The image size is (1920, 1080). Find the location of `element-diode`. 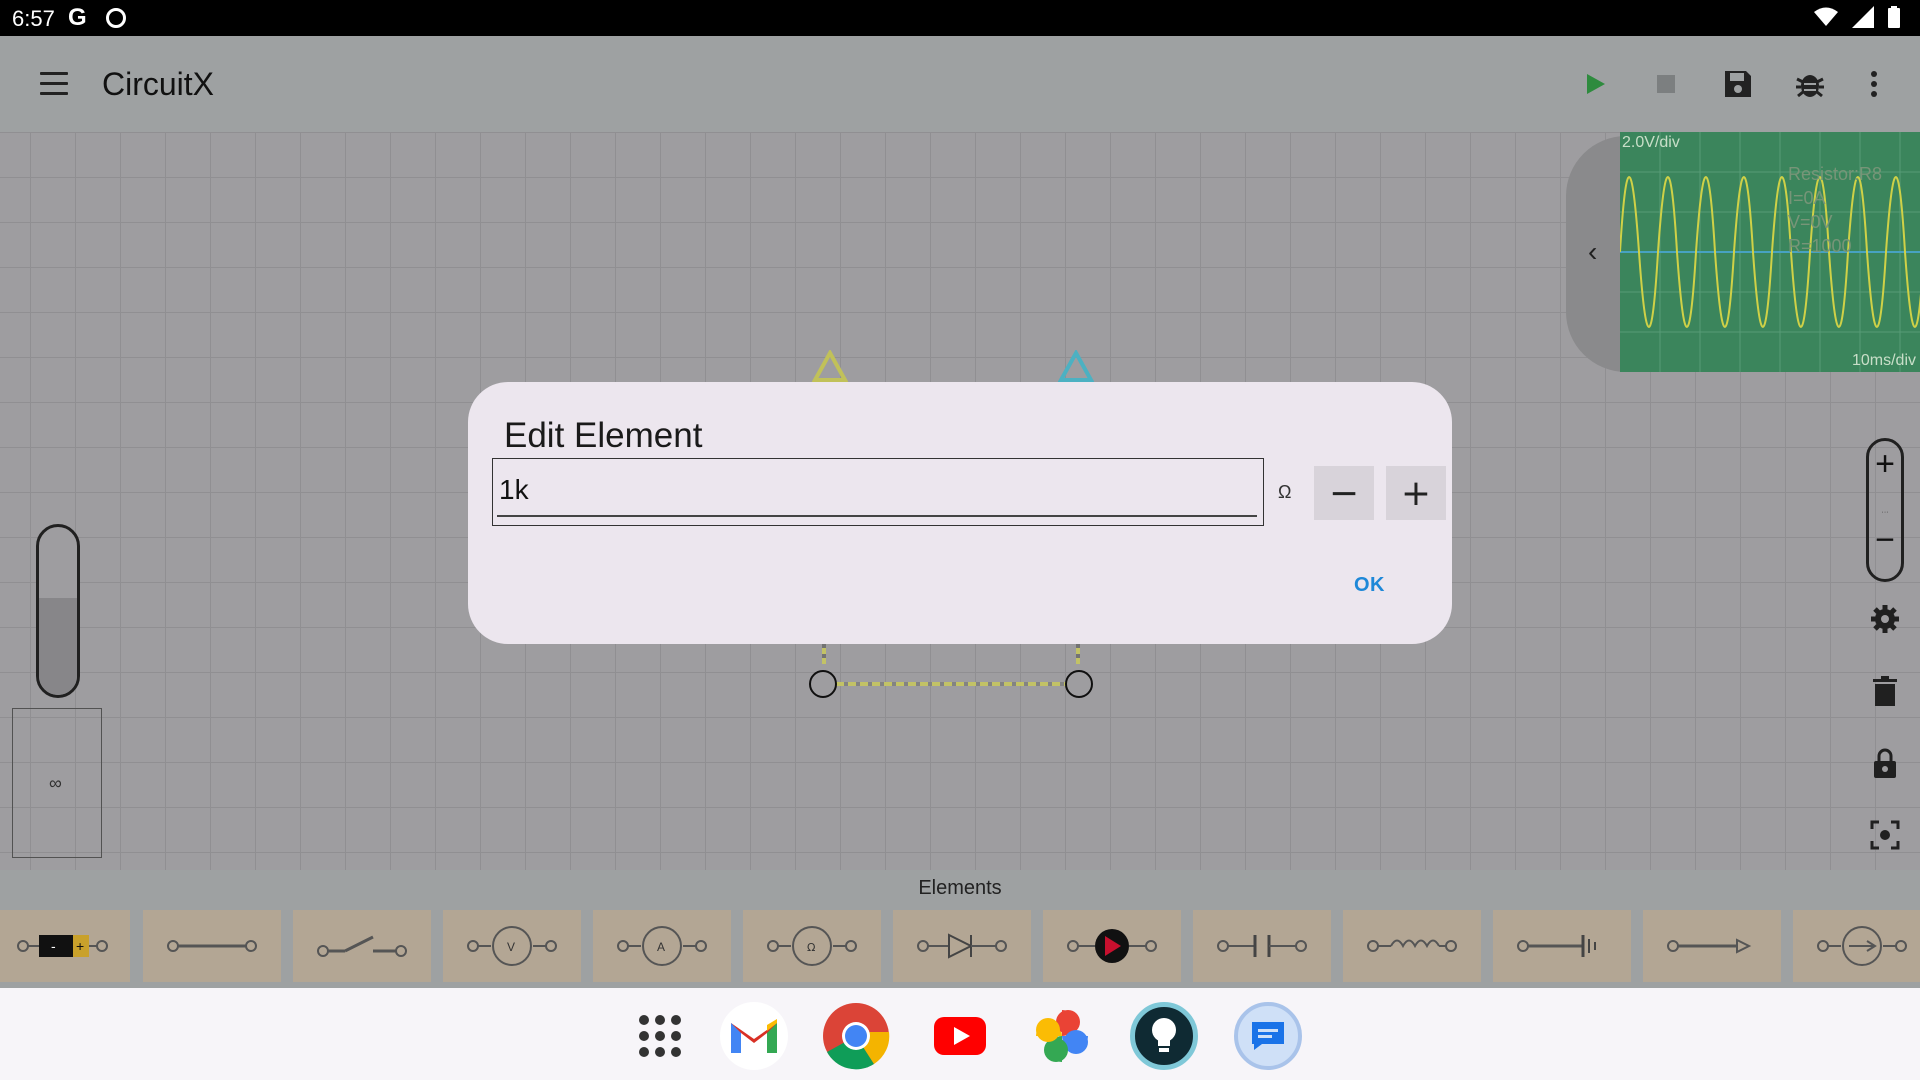

element-diode is located at coordinates (962, 946).